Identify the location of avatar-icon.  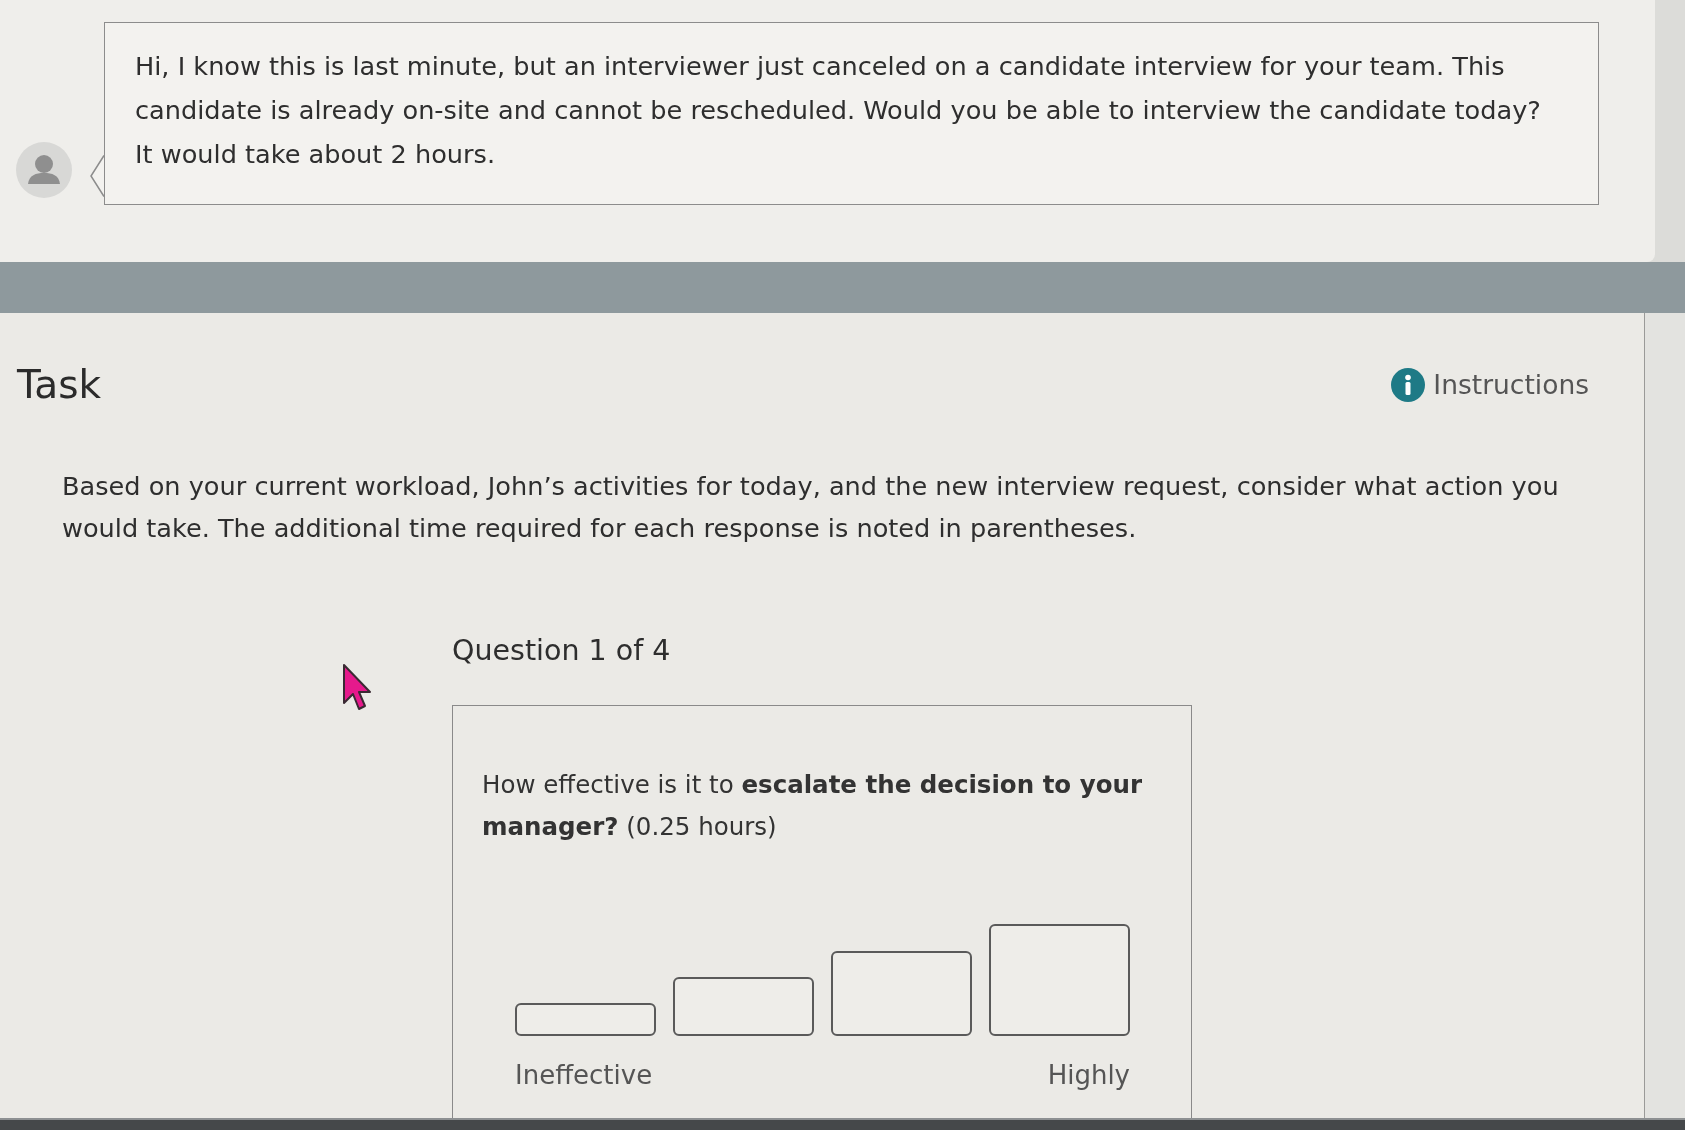
(44, 170).